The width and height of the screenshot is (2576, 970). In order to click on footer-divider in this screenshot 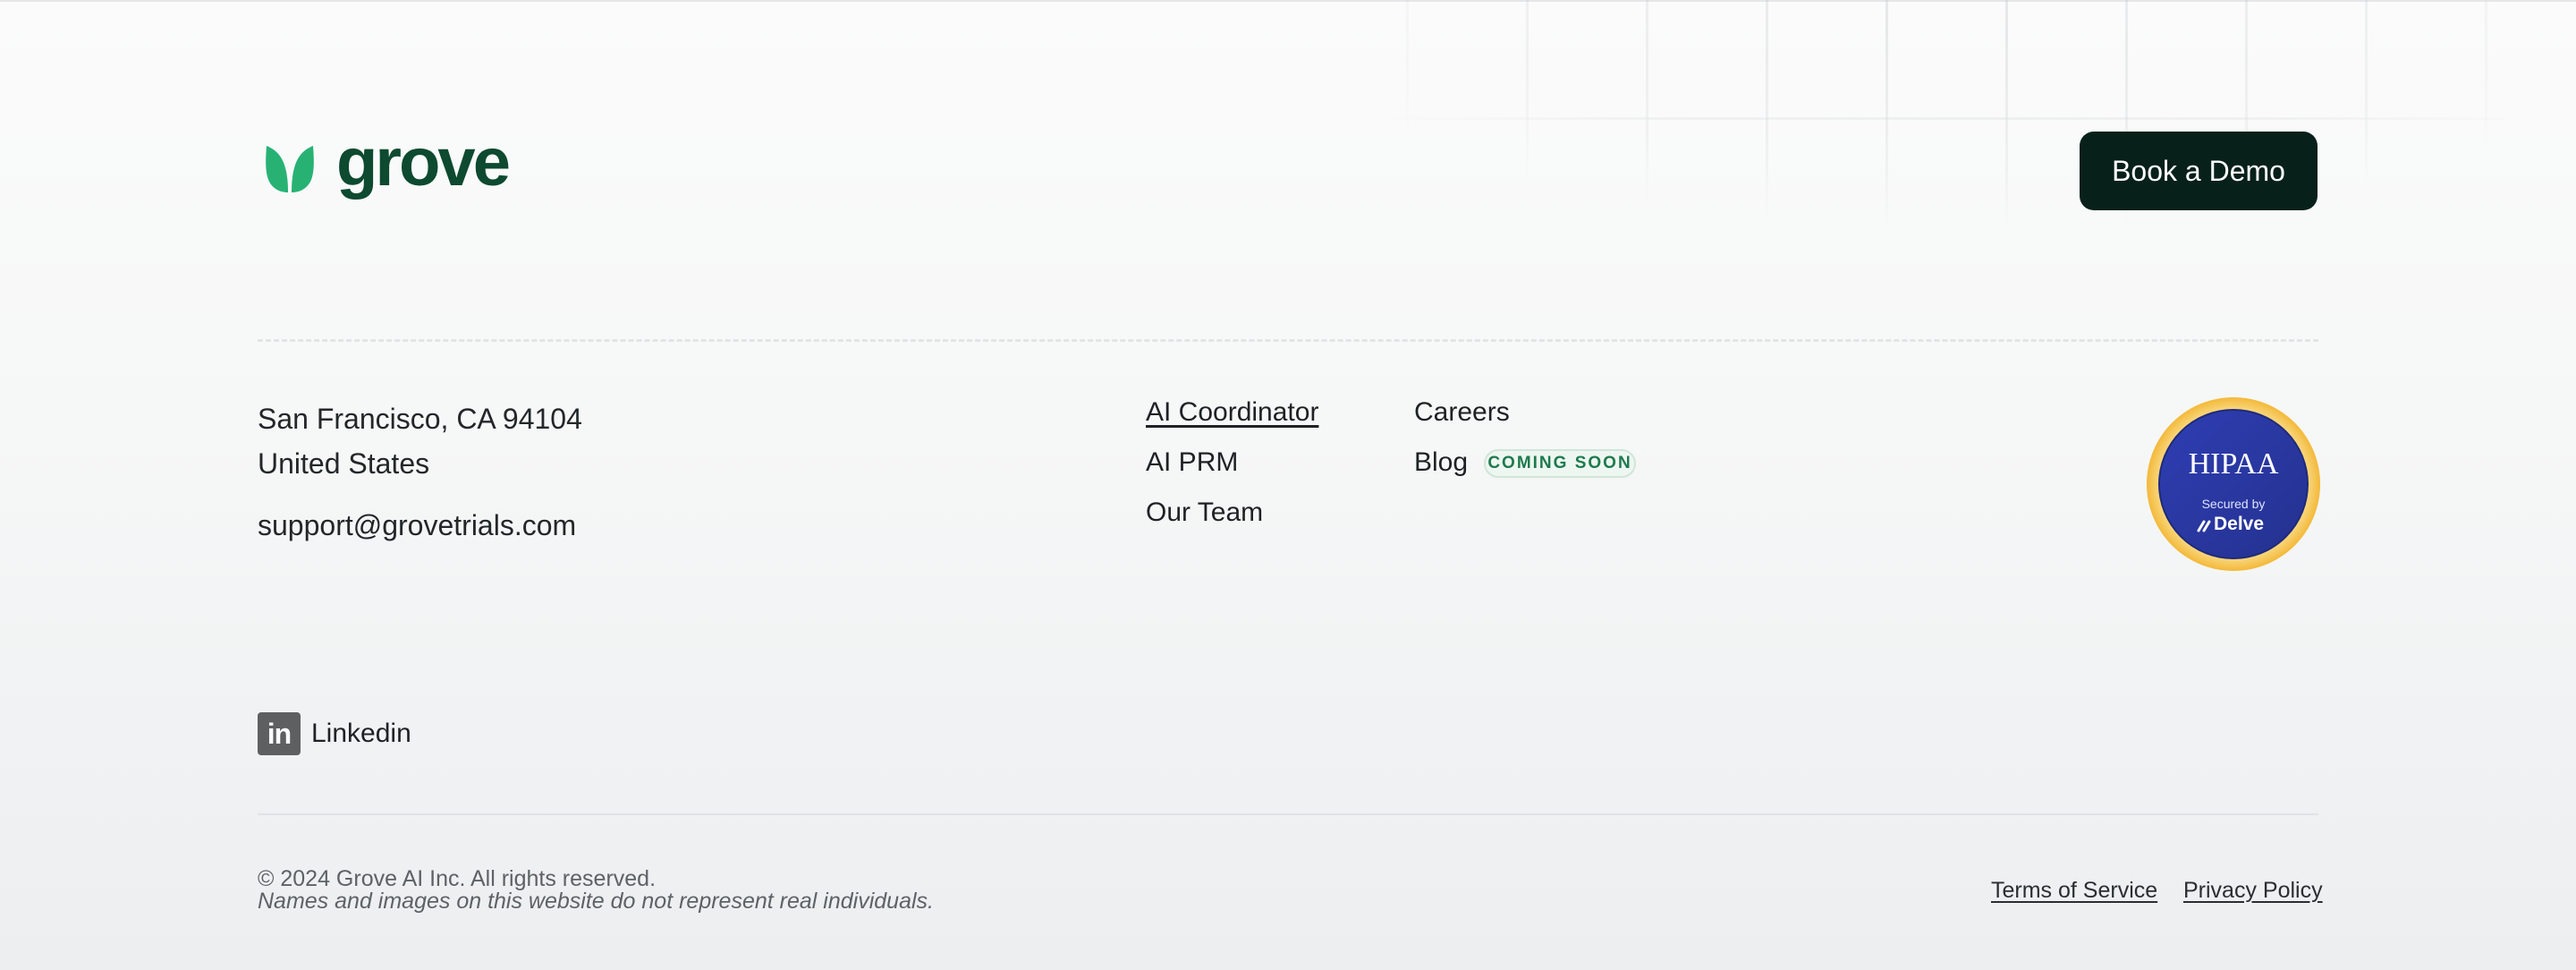, I will do `click(1288, 814)`.